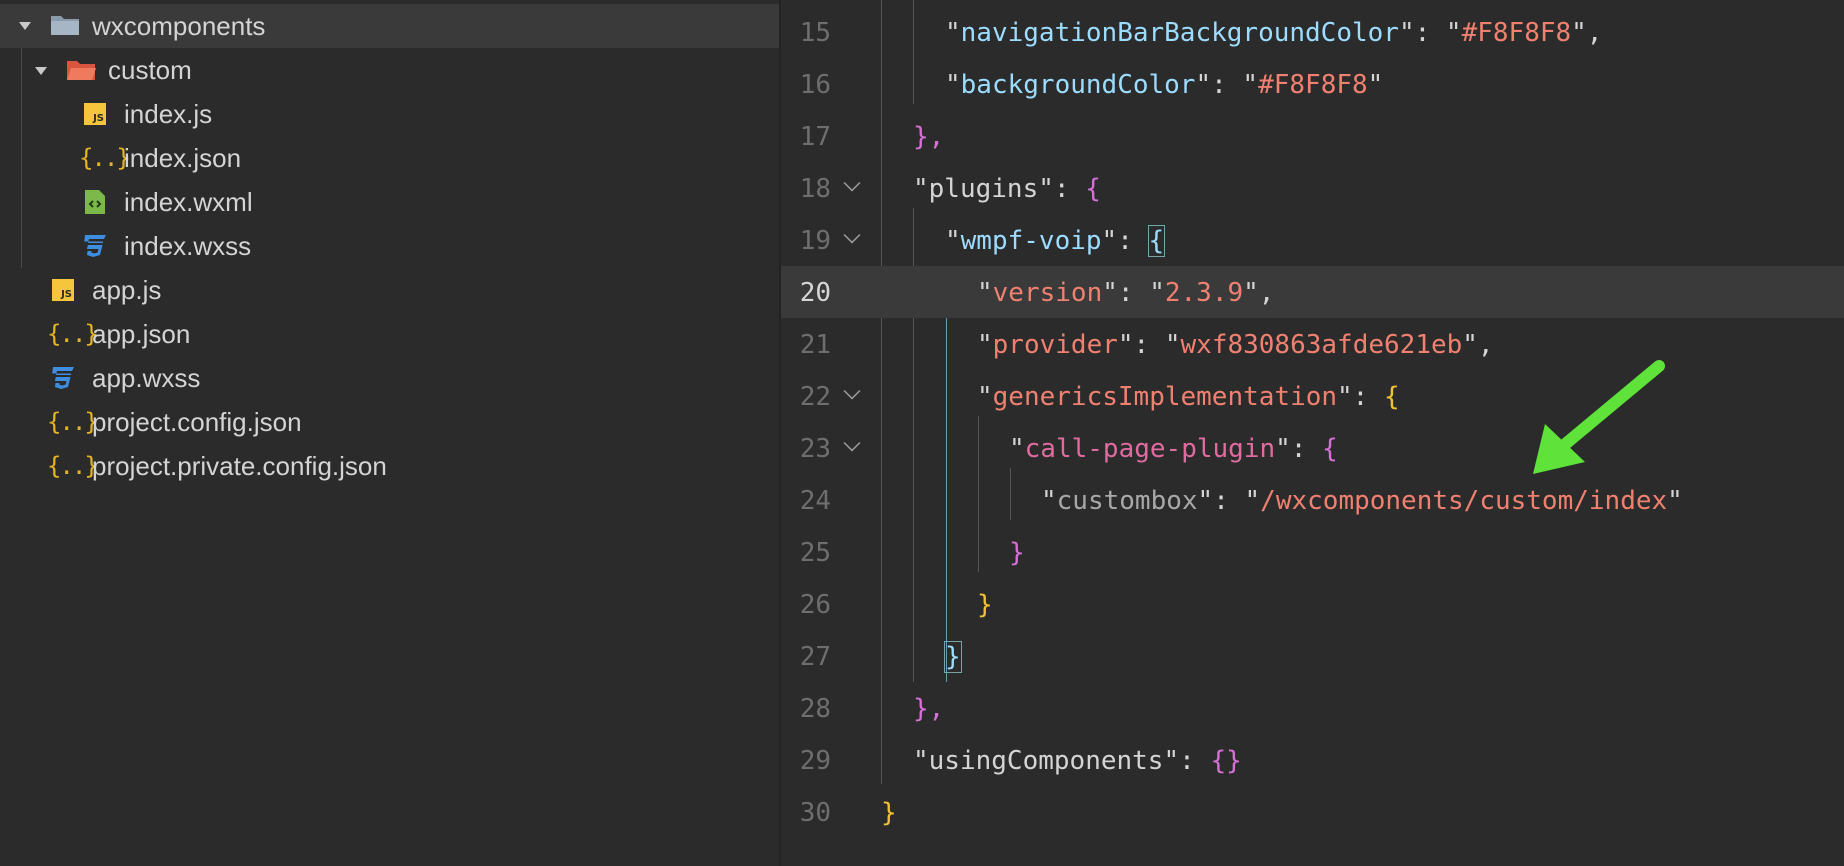  I want to click on code-line-22: 22 "genericsImplementation": {, so click(1312, 396).